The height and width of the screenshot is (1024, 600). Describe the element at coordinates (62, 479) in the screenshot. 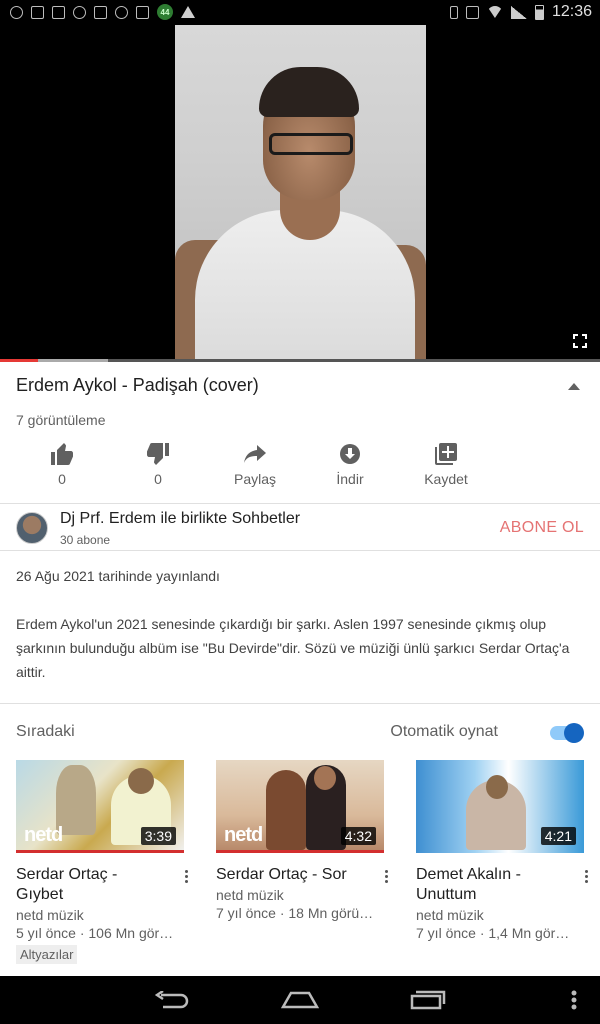

I see `like-count: 0` at that location.